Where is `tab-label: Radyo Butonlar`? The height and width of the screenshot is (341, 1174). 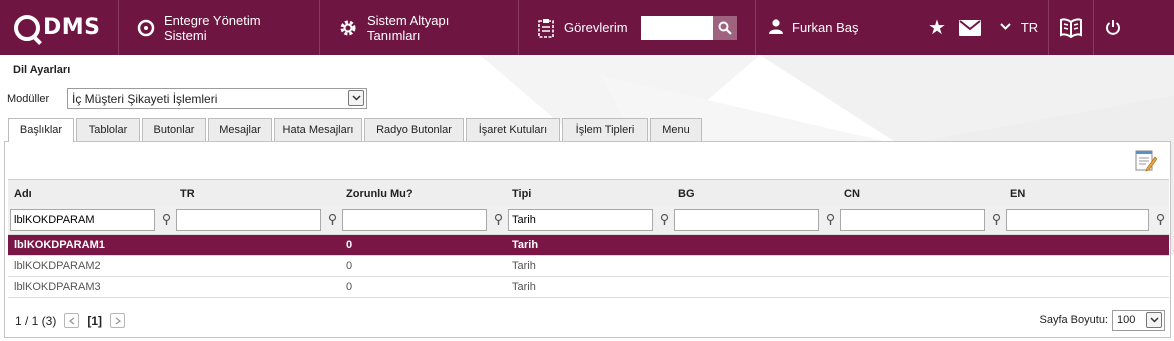
tab-label: Radyo Butonlar is located at coordinates (414, 130).